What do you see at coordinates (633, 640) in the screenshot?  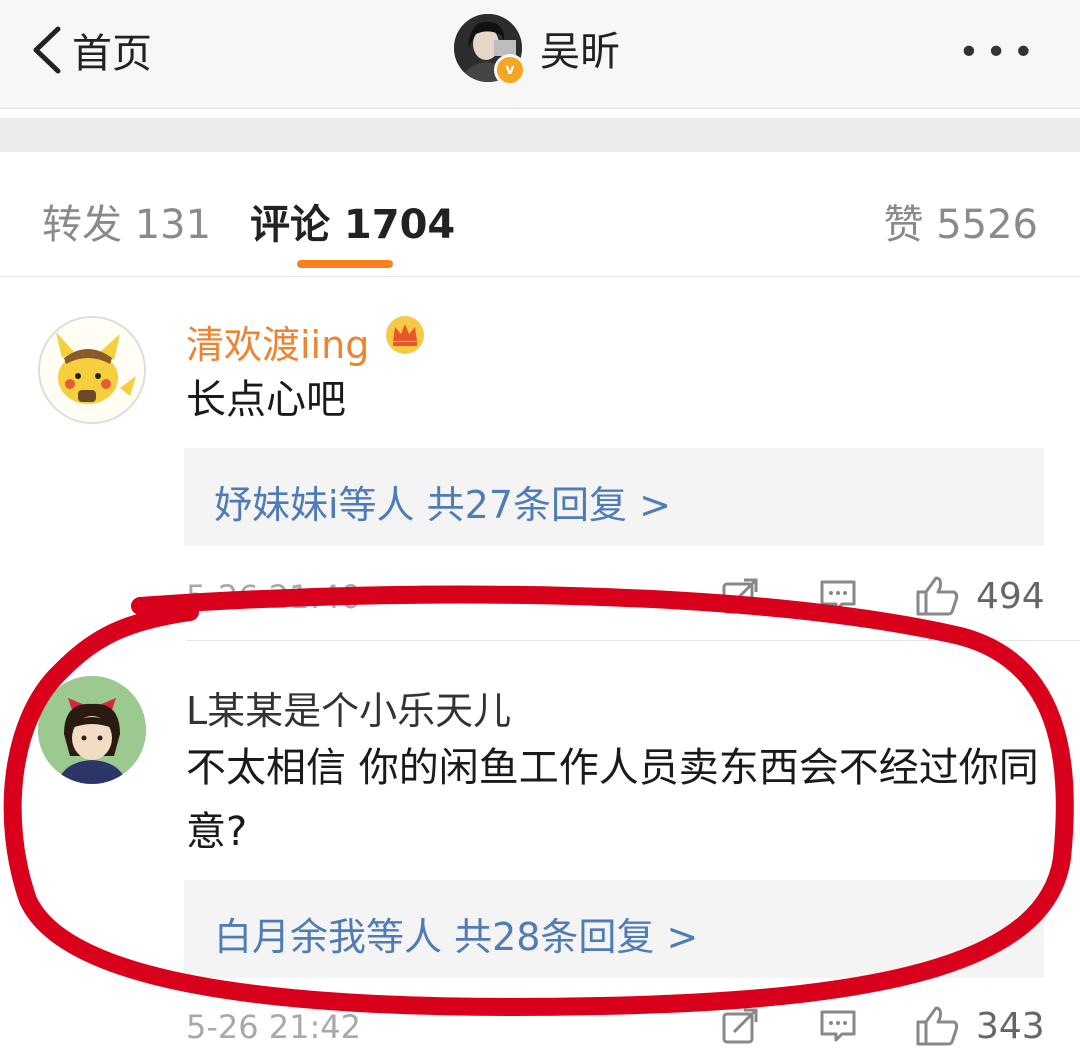 I see `divider` at bounding box center [633, 640].